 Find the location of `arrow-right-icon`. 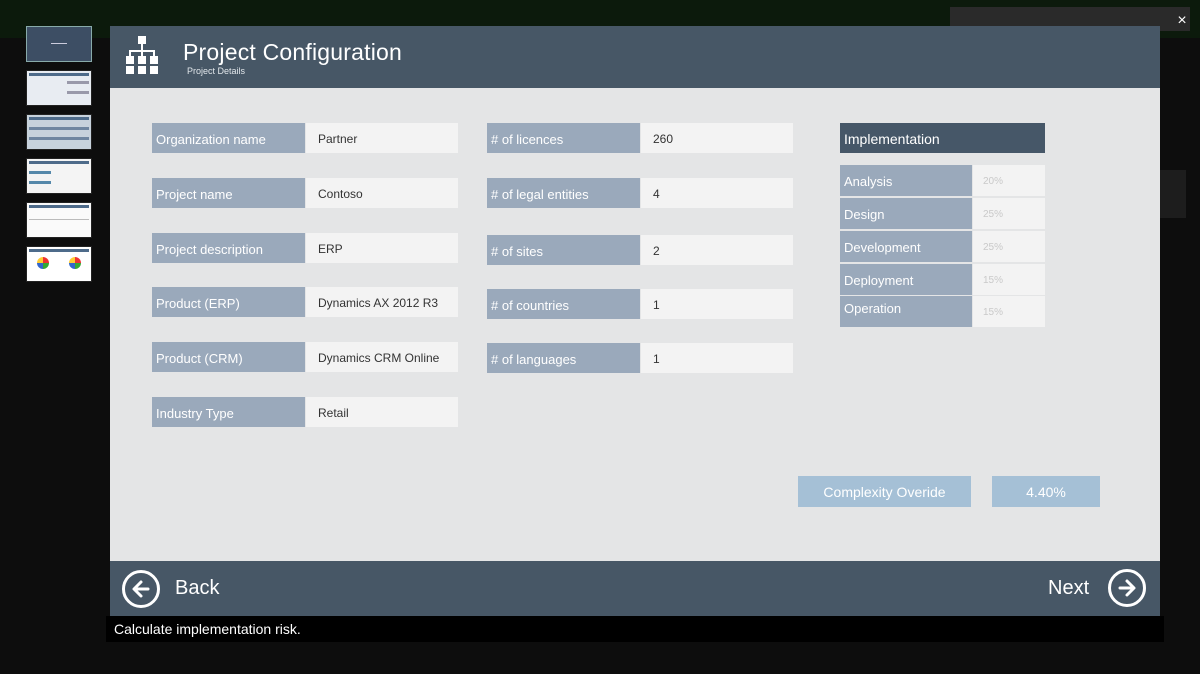

arrow-right-icon is located at coordinates (1127, 588).